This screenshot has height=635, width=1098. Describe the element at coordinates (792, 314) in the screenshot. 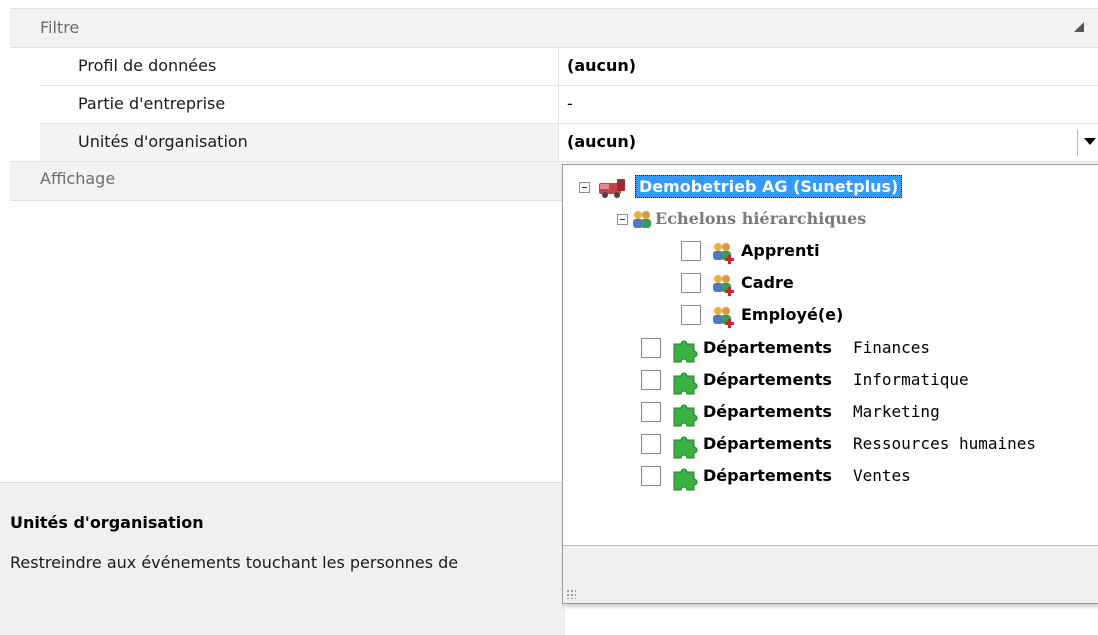

I see `tree-node-level-label: Employé(e)` at that location.